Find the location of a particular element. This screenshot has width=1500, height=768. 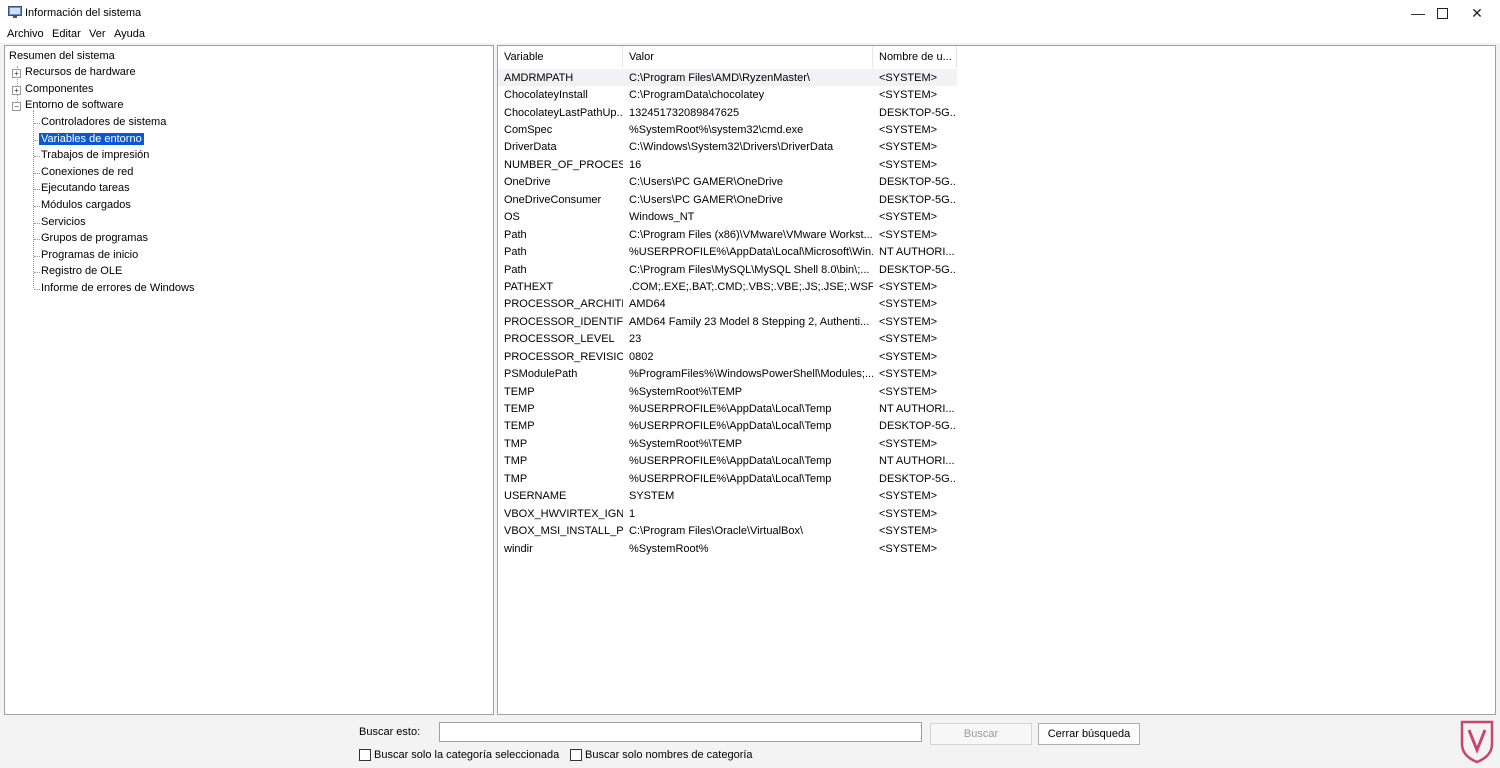

tree-item-child-8: Programas de inicio is located at coordinates (89, 255).